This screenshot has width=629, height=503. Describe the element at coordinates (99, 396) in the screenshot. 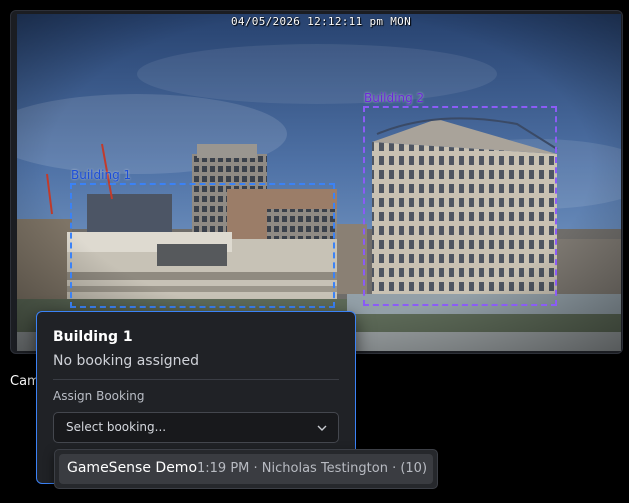

I see `assign-booking-label: Assign Booking` at that location.